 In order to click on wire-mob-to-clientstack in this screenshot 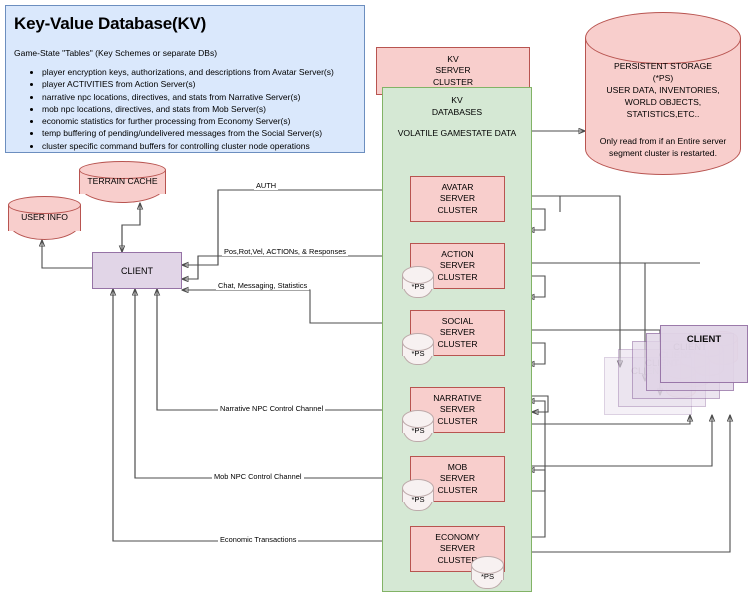, I will do `click(608, 441)`.